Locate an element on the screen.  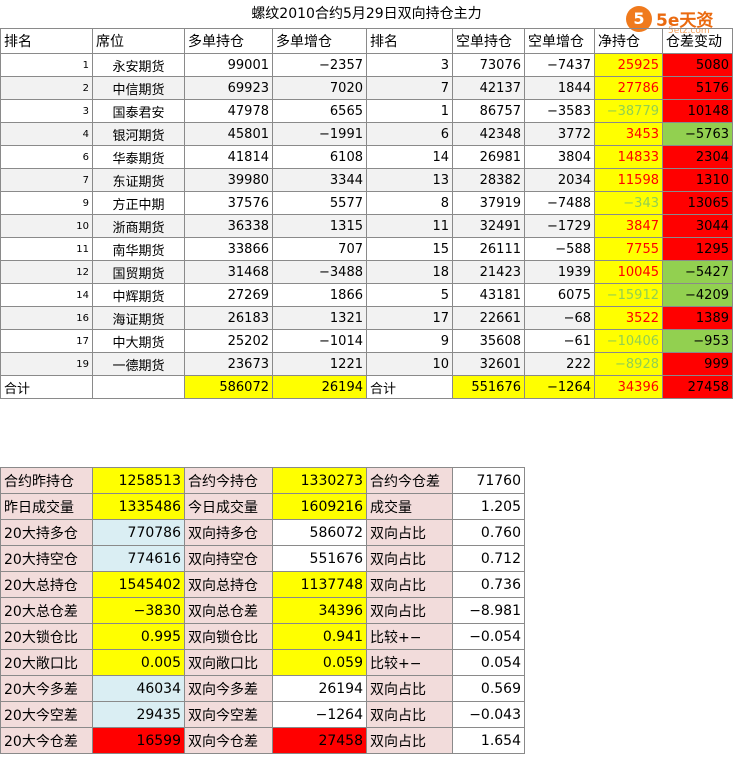
diff-cell: 3044 is located at coordinates (697, 226).